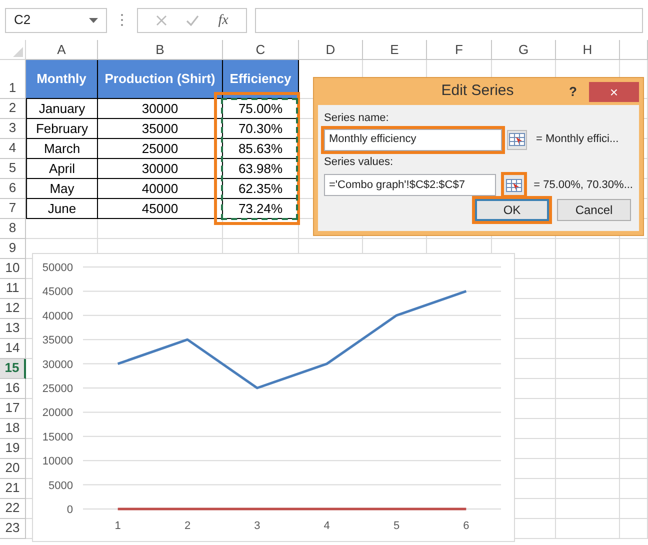  What do you see at coordinates (62, 169) in the screenshot?
I see `table-cell: April` at bounding box center [62, 169].